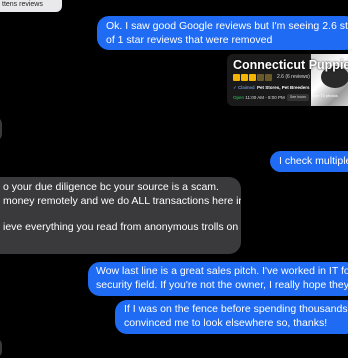 Image resolution: width=348 pixels, height=358 pixels. What do you see at coordinates (298, 97) in the screenshot?
I see `see-hours-button: See hours` at bounding box center [298, 97].